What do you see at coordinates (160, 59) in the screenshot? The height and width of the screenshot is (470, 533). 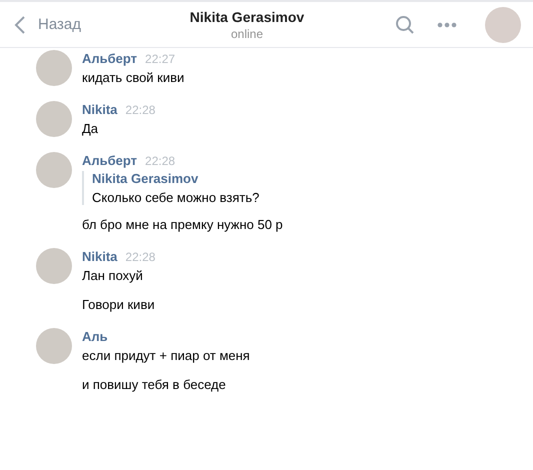 I see `message-time: 22:27` at bounding box center [160, 59].